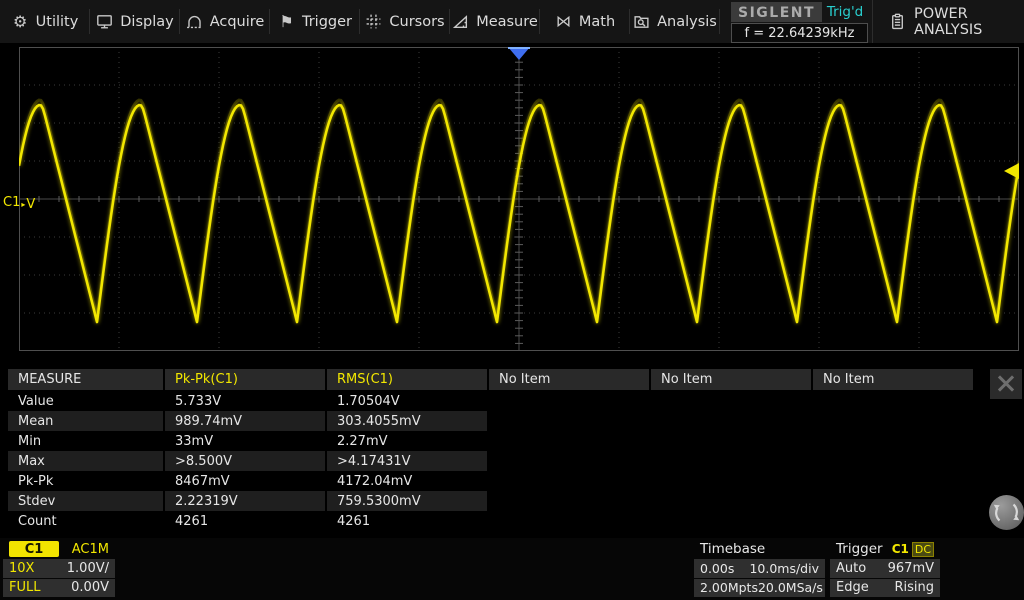 This screenshot has height=600, width=1024. I want to click on menu-cursors-label: Cursors, so click(417, 21).